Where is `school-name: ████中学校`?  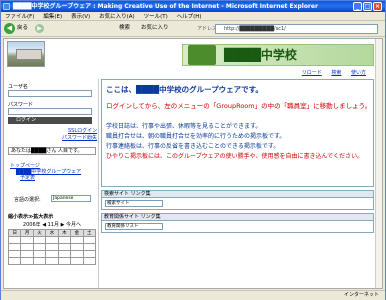
school-name: ████中学校 is located at coordinates (260, 55).